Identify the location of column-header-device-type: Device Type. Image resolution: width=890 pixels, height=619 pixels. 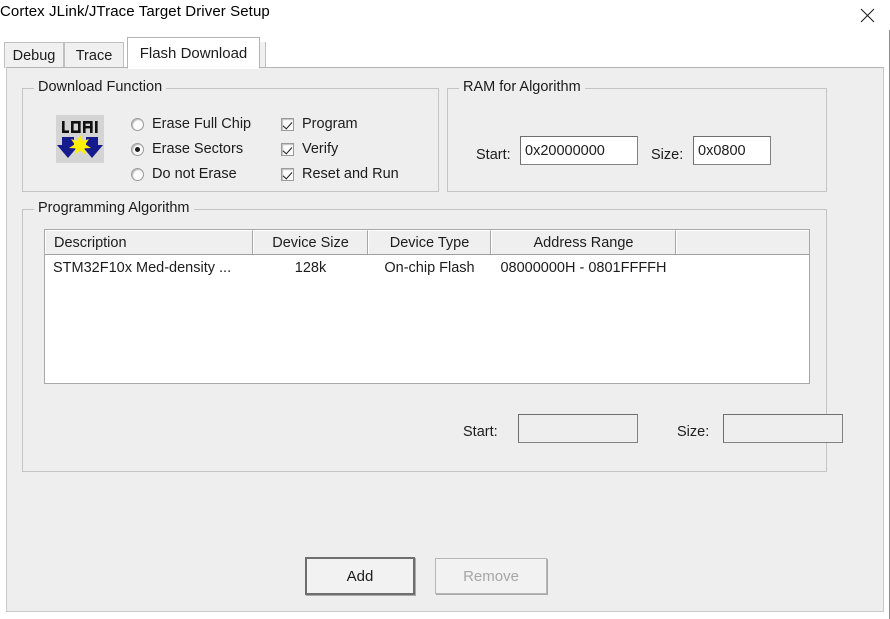
(429, 242).